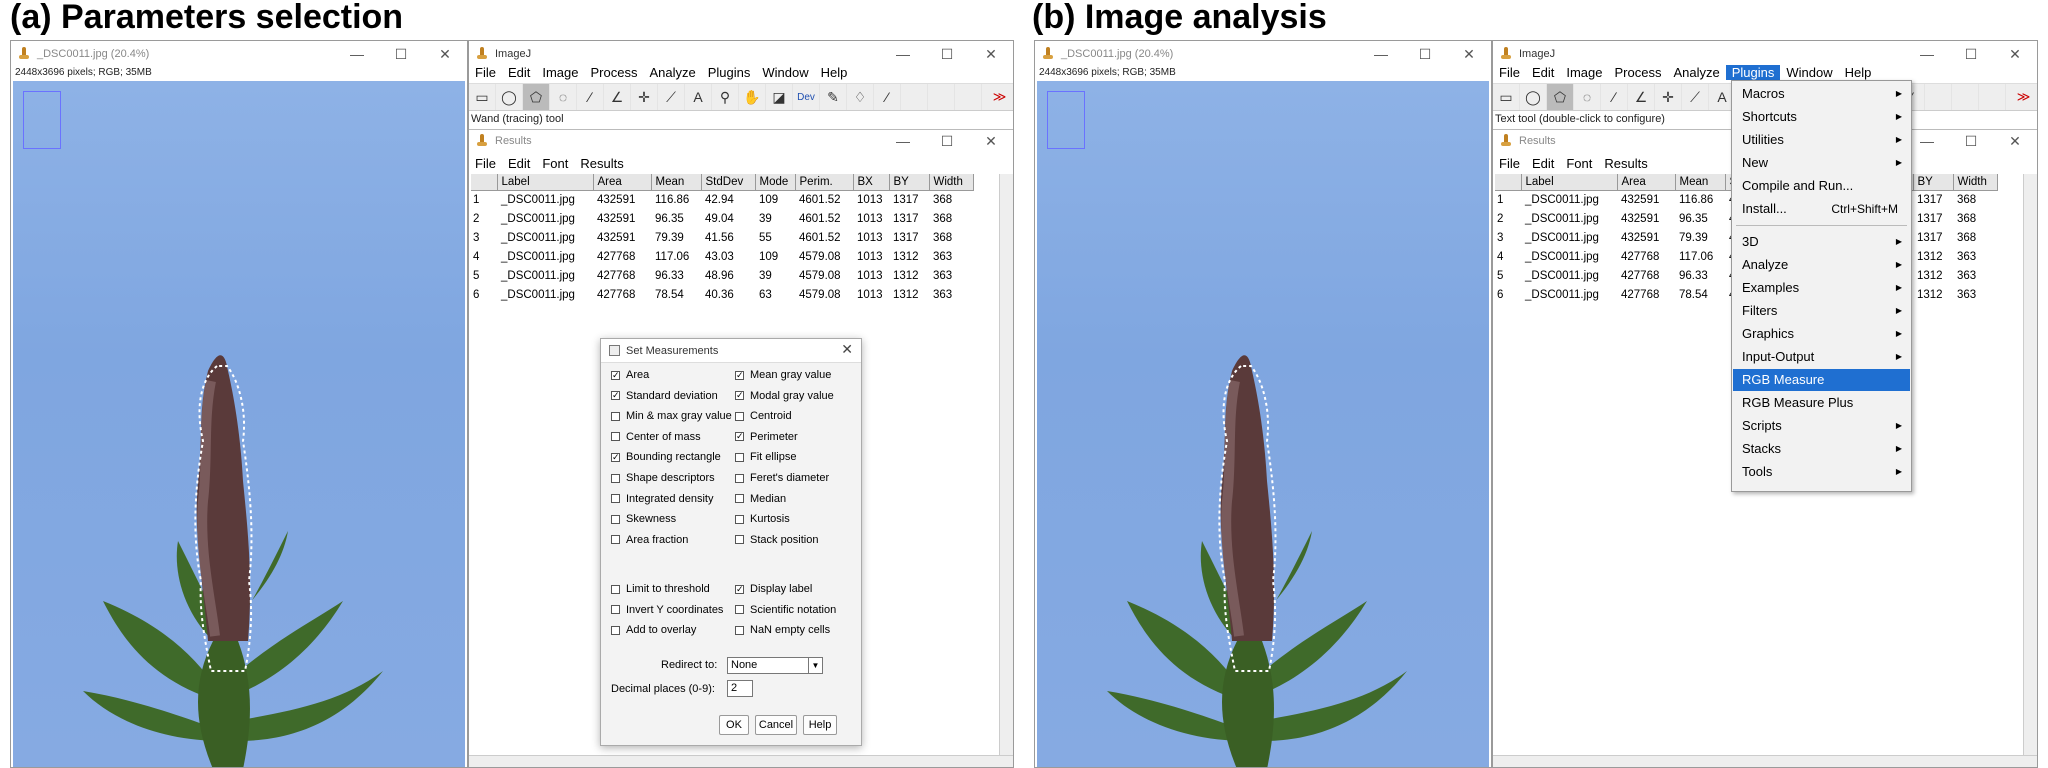 The height and width of the screenshot is (768, 2048). I want to click on plugins-menu-item-graphics: Graphics ▶, so click(1821, 334).